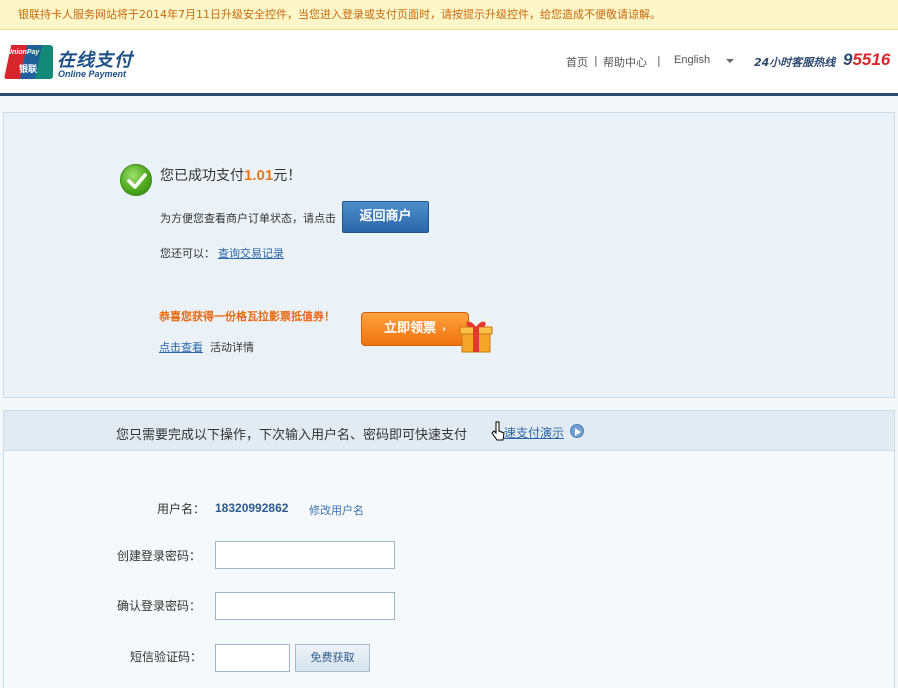  What do you see at coordinates (159, 556) in the screenshot?
I see `create-password-label: 创建登录密码：` at bounding box center [159, 556].